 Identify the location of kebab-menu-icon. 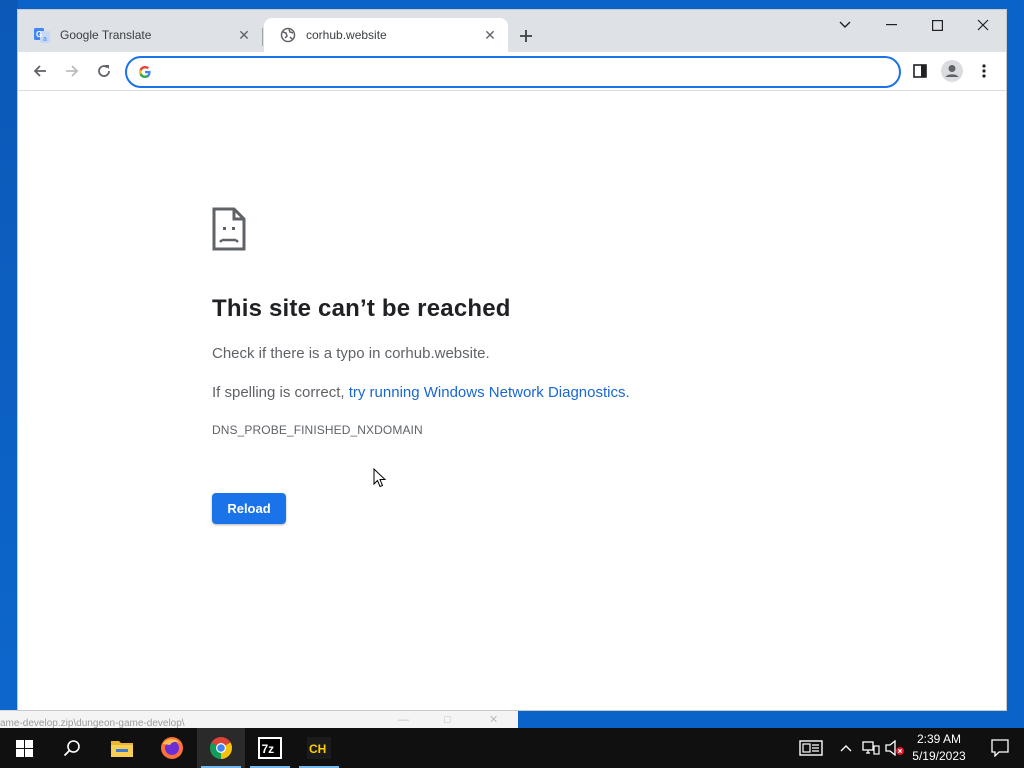
(984, 71).